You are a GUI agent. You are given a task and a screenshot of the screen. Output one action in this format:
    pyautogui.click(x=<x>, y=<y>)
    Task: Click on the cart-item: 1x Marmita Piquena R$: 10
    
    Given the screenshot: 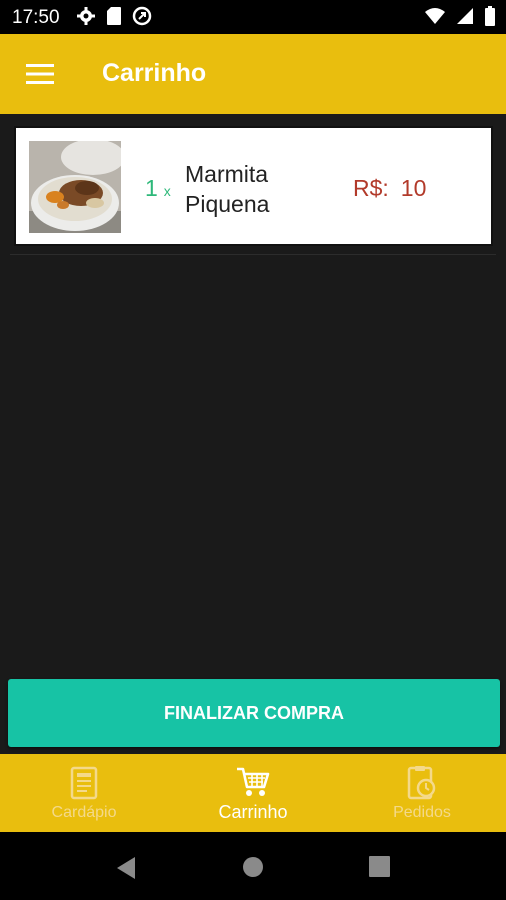 What is the action you would take?
    pyautogui.click(x=253, y=186)
    